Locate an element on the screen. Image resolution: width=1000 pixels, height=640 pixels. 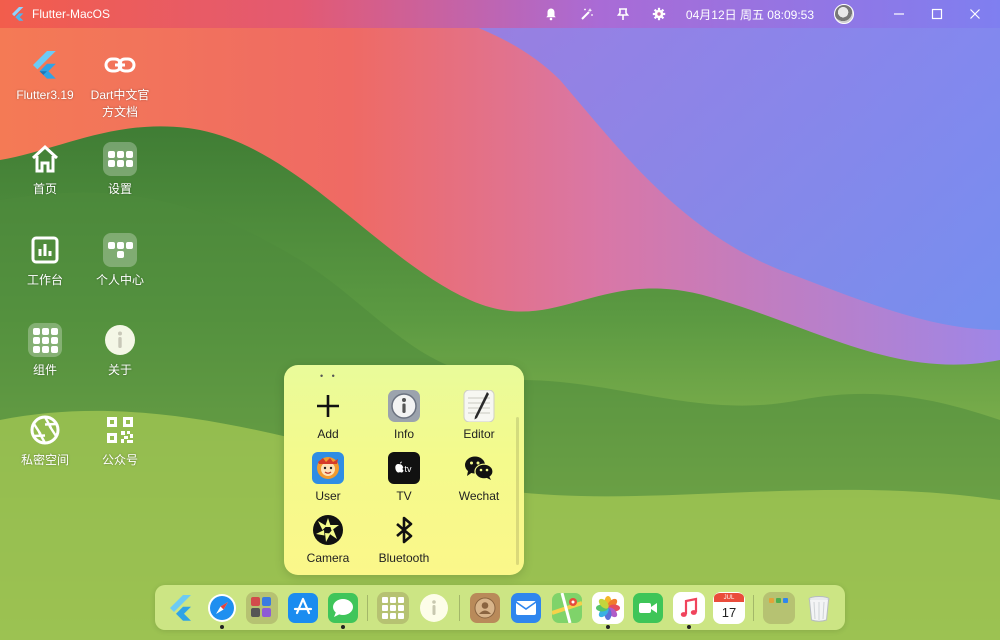
dock-item-facetime is located at coordinates (648, 608).